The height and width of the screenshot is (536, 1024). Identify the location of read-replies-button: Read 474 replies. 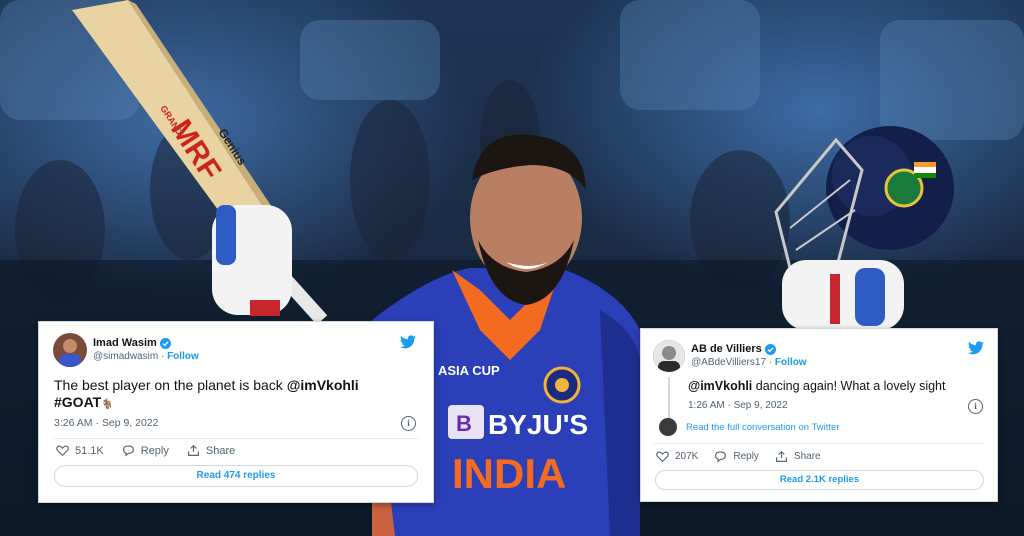
(236, 476).